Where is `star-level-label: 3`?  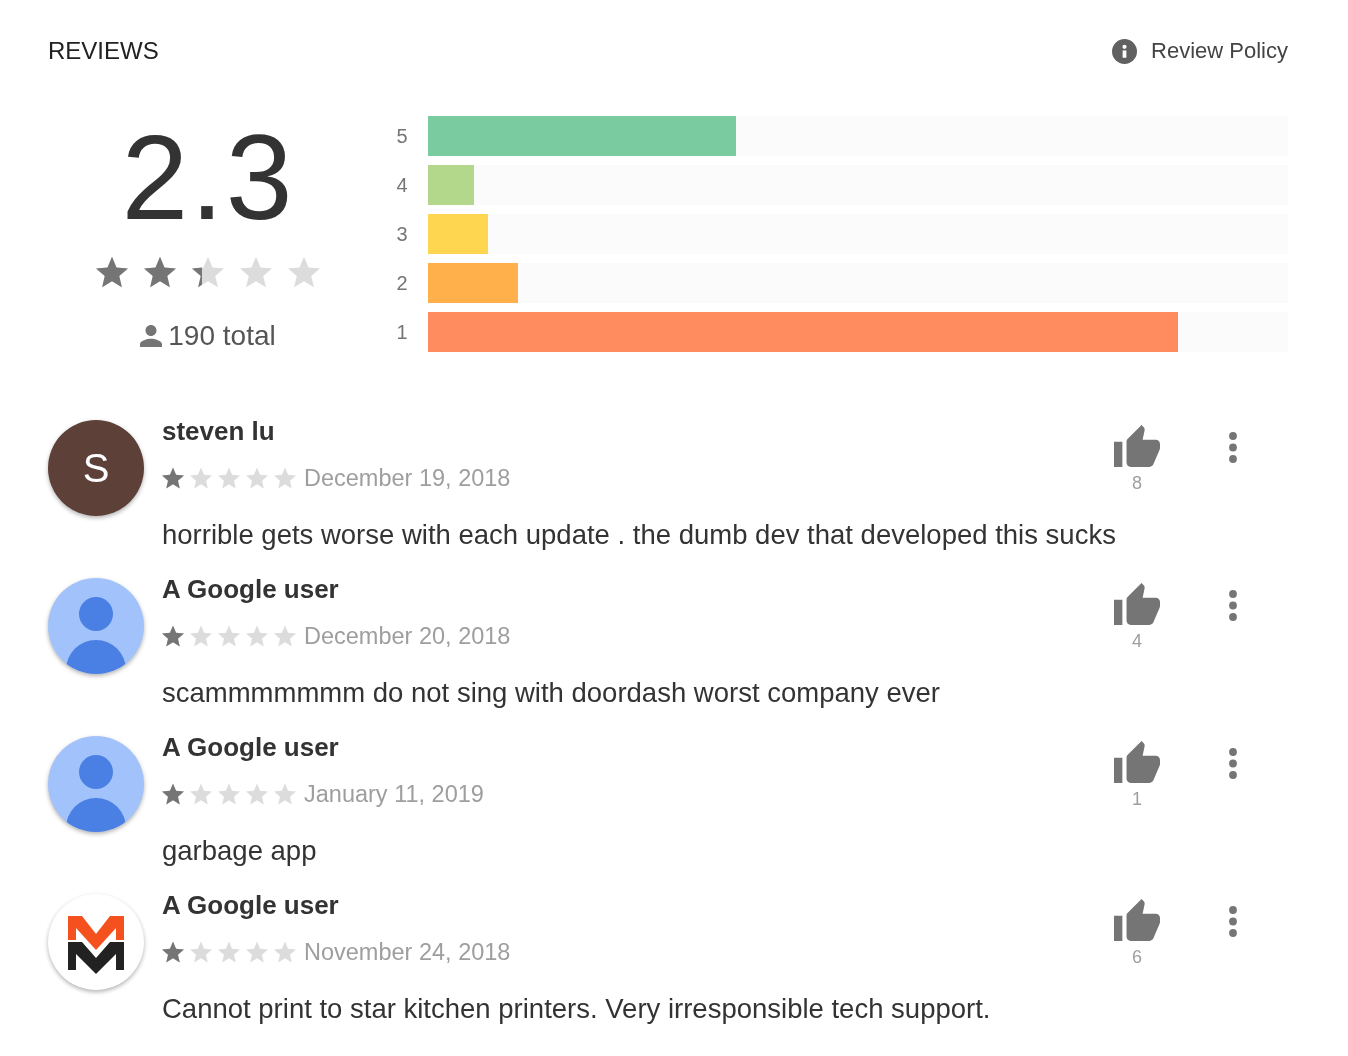 star-level-label: 3 is located at coordinates (402, 234).